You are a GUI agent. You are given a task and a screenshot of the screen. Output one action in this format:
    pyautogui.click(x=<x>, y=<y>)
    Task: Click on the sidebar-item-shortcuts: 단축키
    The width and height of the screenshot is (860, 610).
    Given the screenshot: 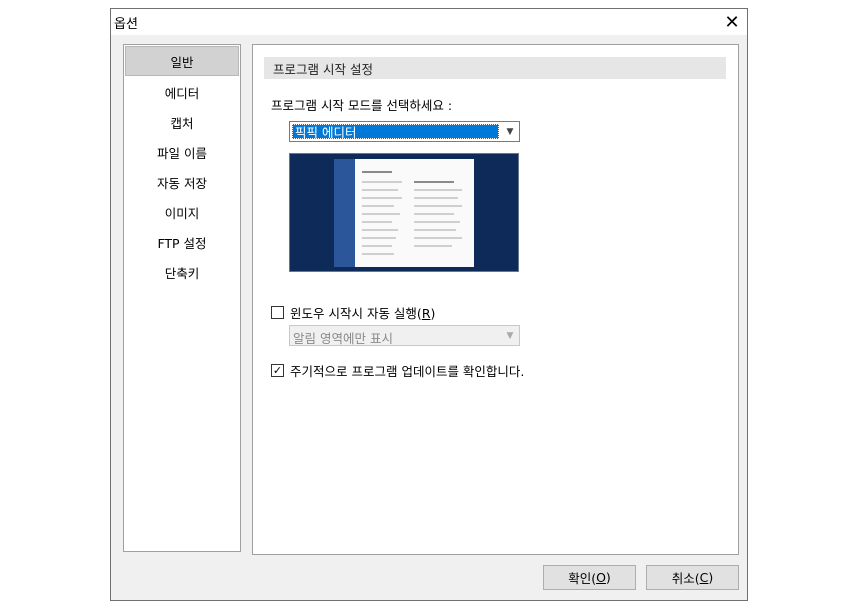 What is the action you would take?
    pyautogui.click(x=182, y=272)
    